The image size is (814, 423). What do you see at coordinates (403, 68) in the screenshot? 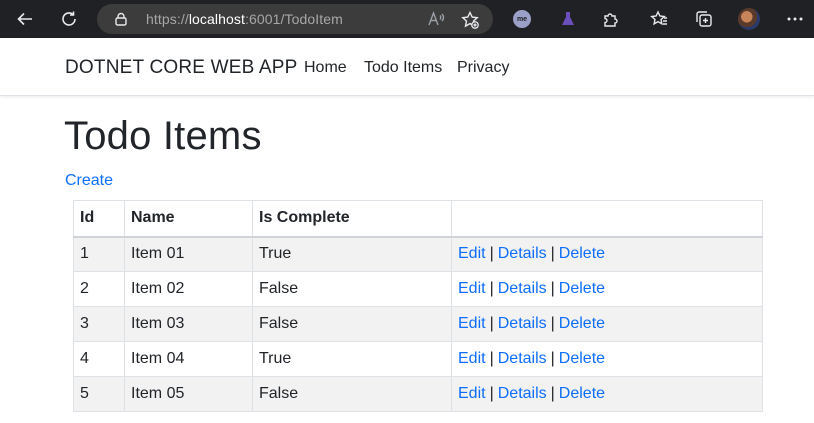
I see `nav-todo-items: Todo Items` at bounding box center [403, 68].